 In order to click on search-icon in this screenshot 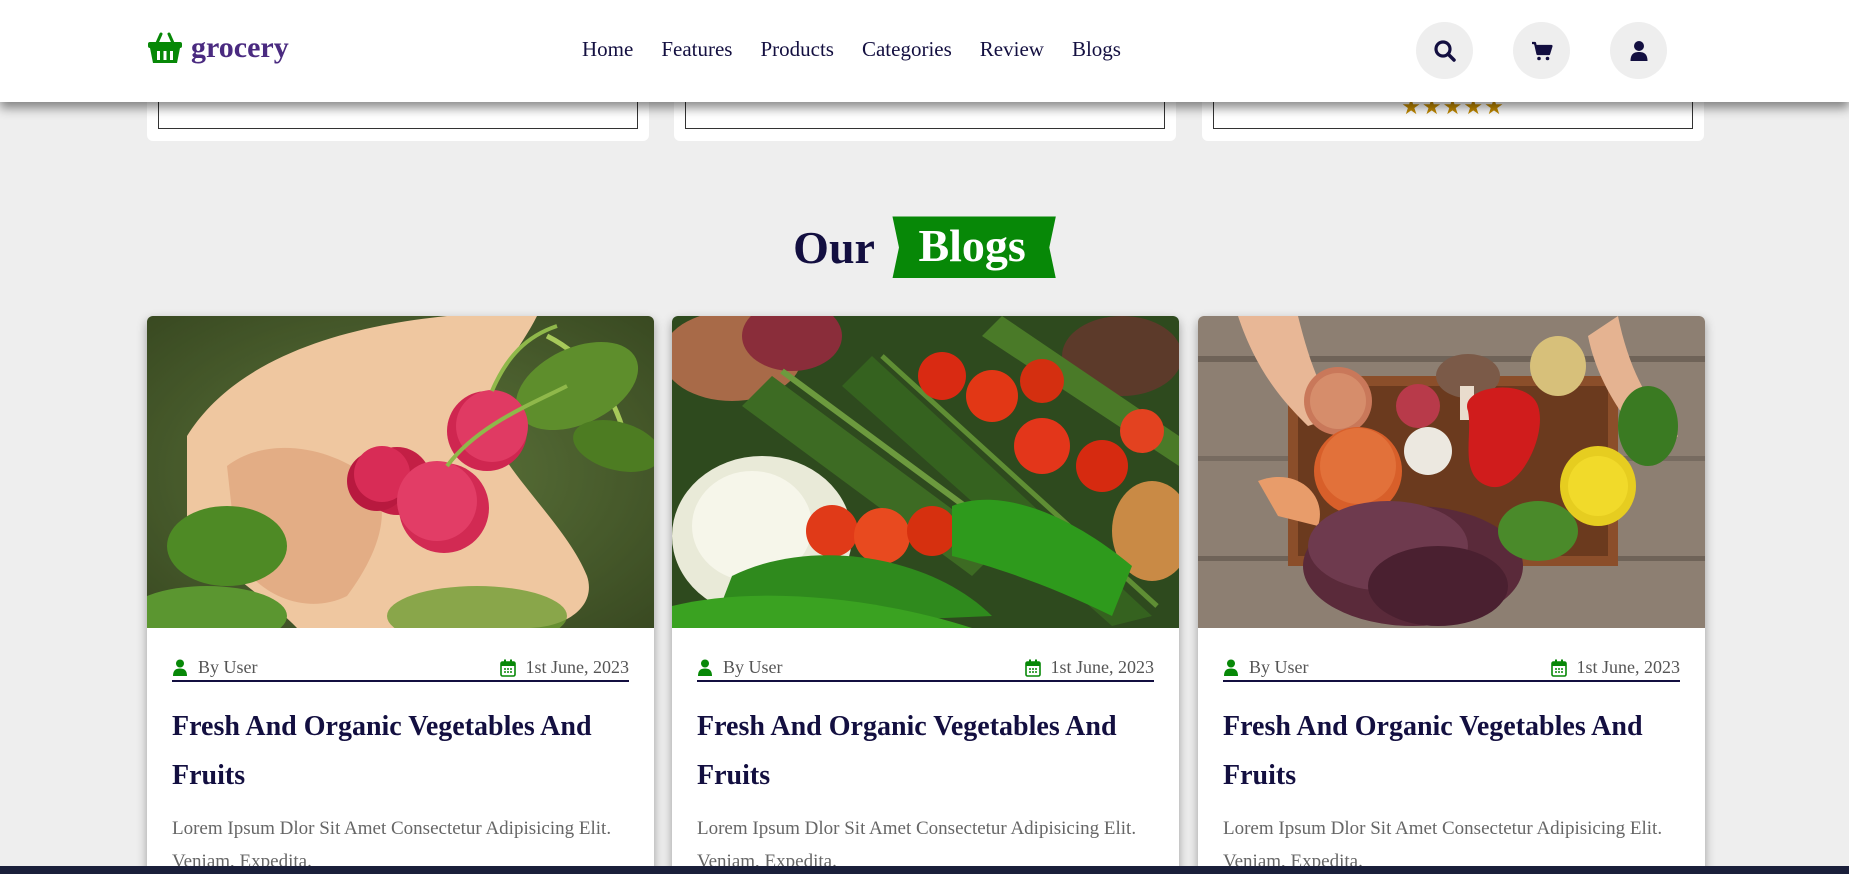, I will do `click(1444, 50)`.